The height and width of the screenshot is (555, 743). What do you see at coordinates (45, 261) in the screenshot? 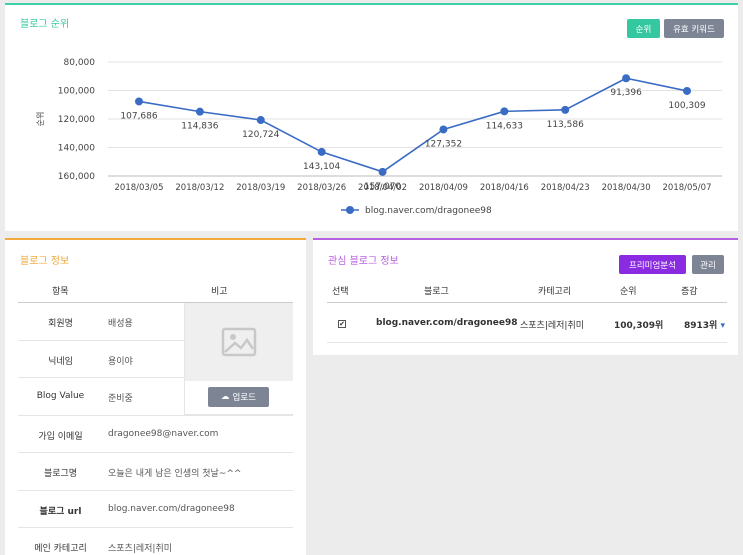
I see `info-panel-title: 블로그 정보` at bounding box center [45, 261].